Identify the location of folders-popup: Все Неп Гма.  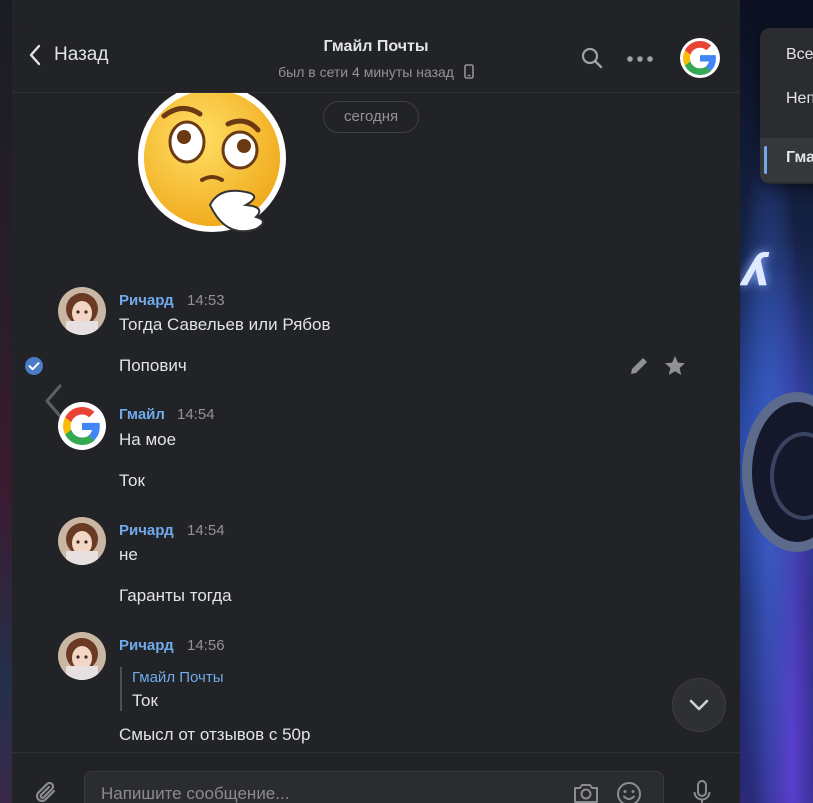
(786, 106).